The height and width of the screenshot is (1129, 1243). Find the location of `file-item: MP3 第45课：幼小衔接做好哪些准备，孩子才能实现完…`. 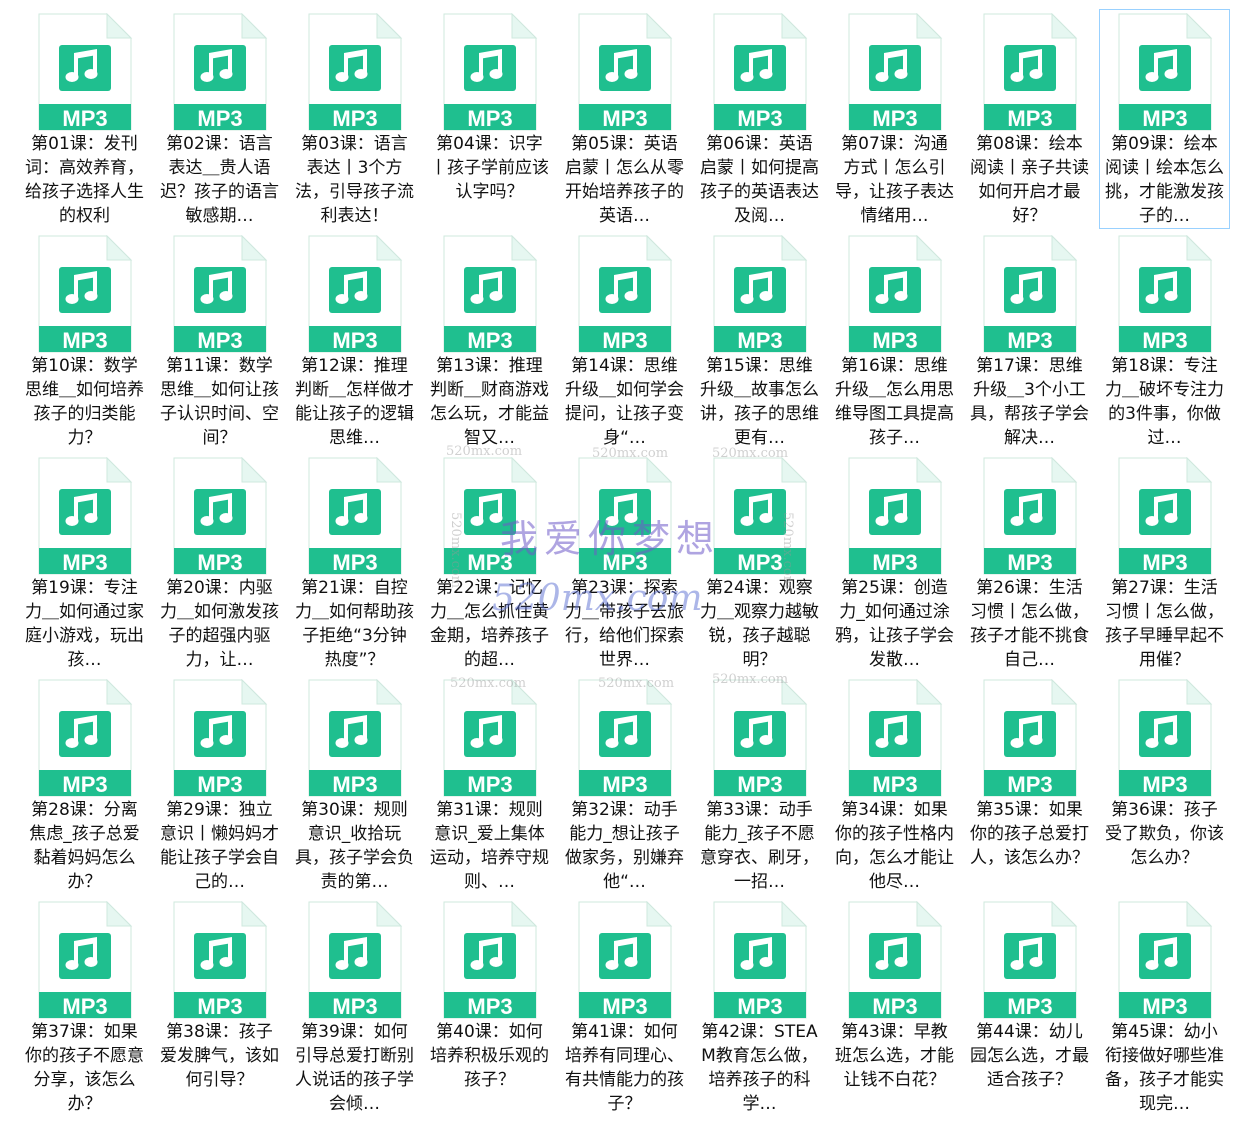

file-item: MP3 第45课：幼小衔接做好哪些准备，孩子才能实现完… is located at coordinates (1164, 1007).